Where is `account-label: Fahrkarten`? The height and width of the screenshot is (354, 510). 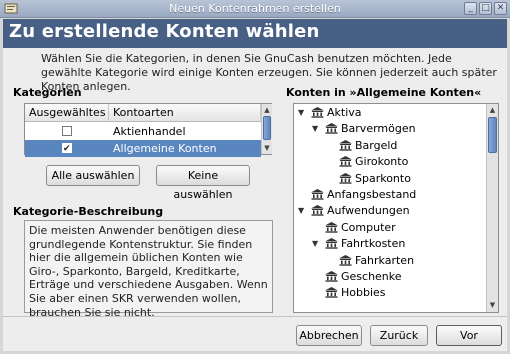 account-label: Fahrkarten is located at coordinates (385, 260).